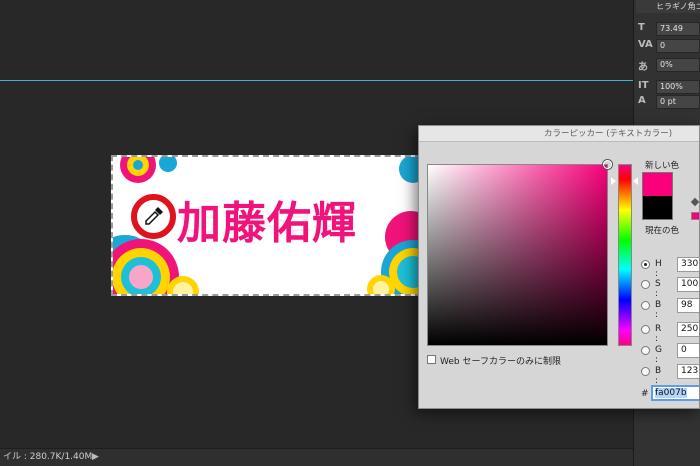 The width and height of the screenshot is (700, 466). Describe the element at coordinates (645, 394) in the screenshot. I see `hex-symbol: #` at that location.